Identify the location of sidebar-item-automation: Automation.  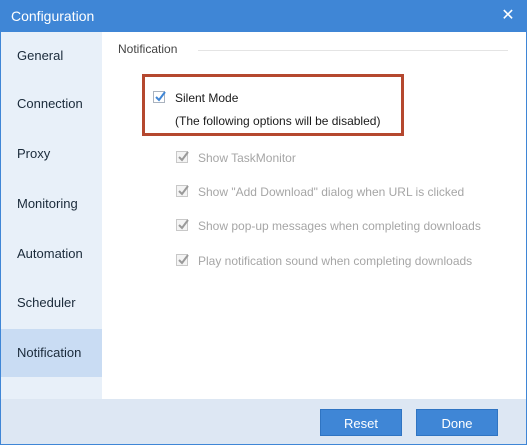
(51, 254).